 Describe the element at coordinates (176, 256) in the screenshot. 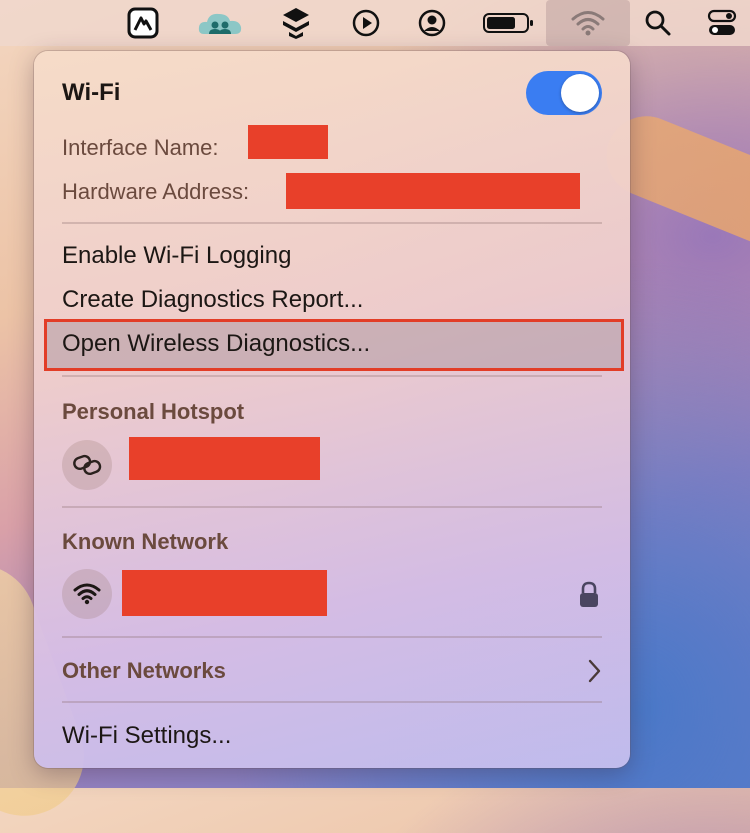

I see `enable-wifi-logging-item: Enable Wi-Fi Logging` at that location.